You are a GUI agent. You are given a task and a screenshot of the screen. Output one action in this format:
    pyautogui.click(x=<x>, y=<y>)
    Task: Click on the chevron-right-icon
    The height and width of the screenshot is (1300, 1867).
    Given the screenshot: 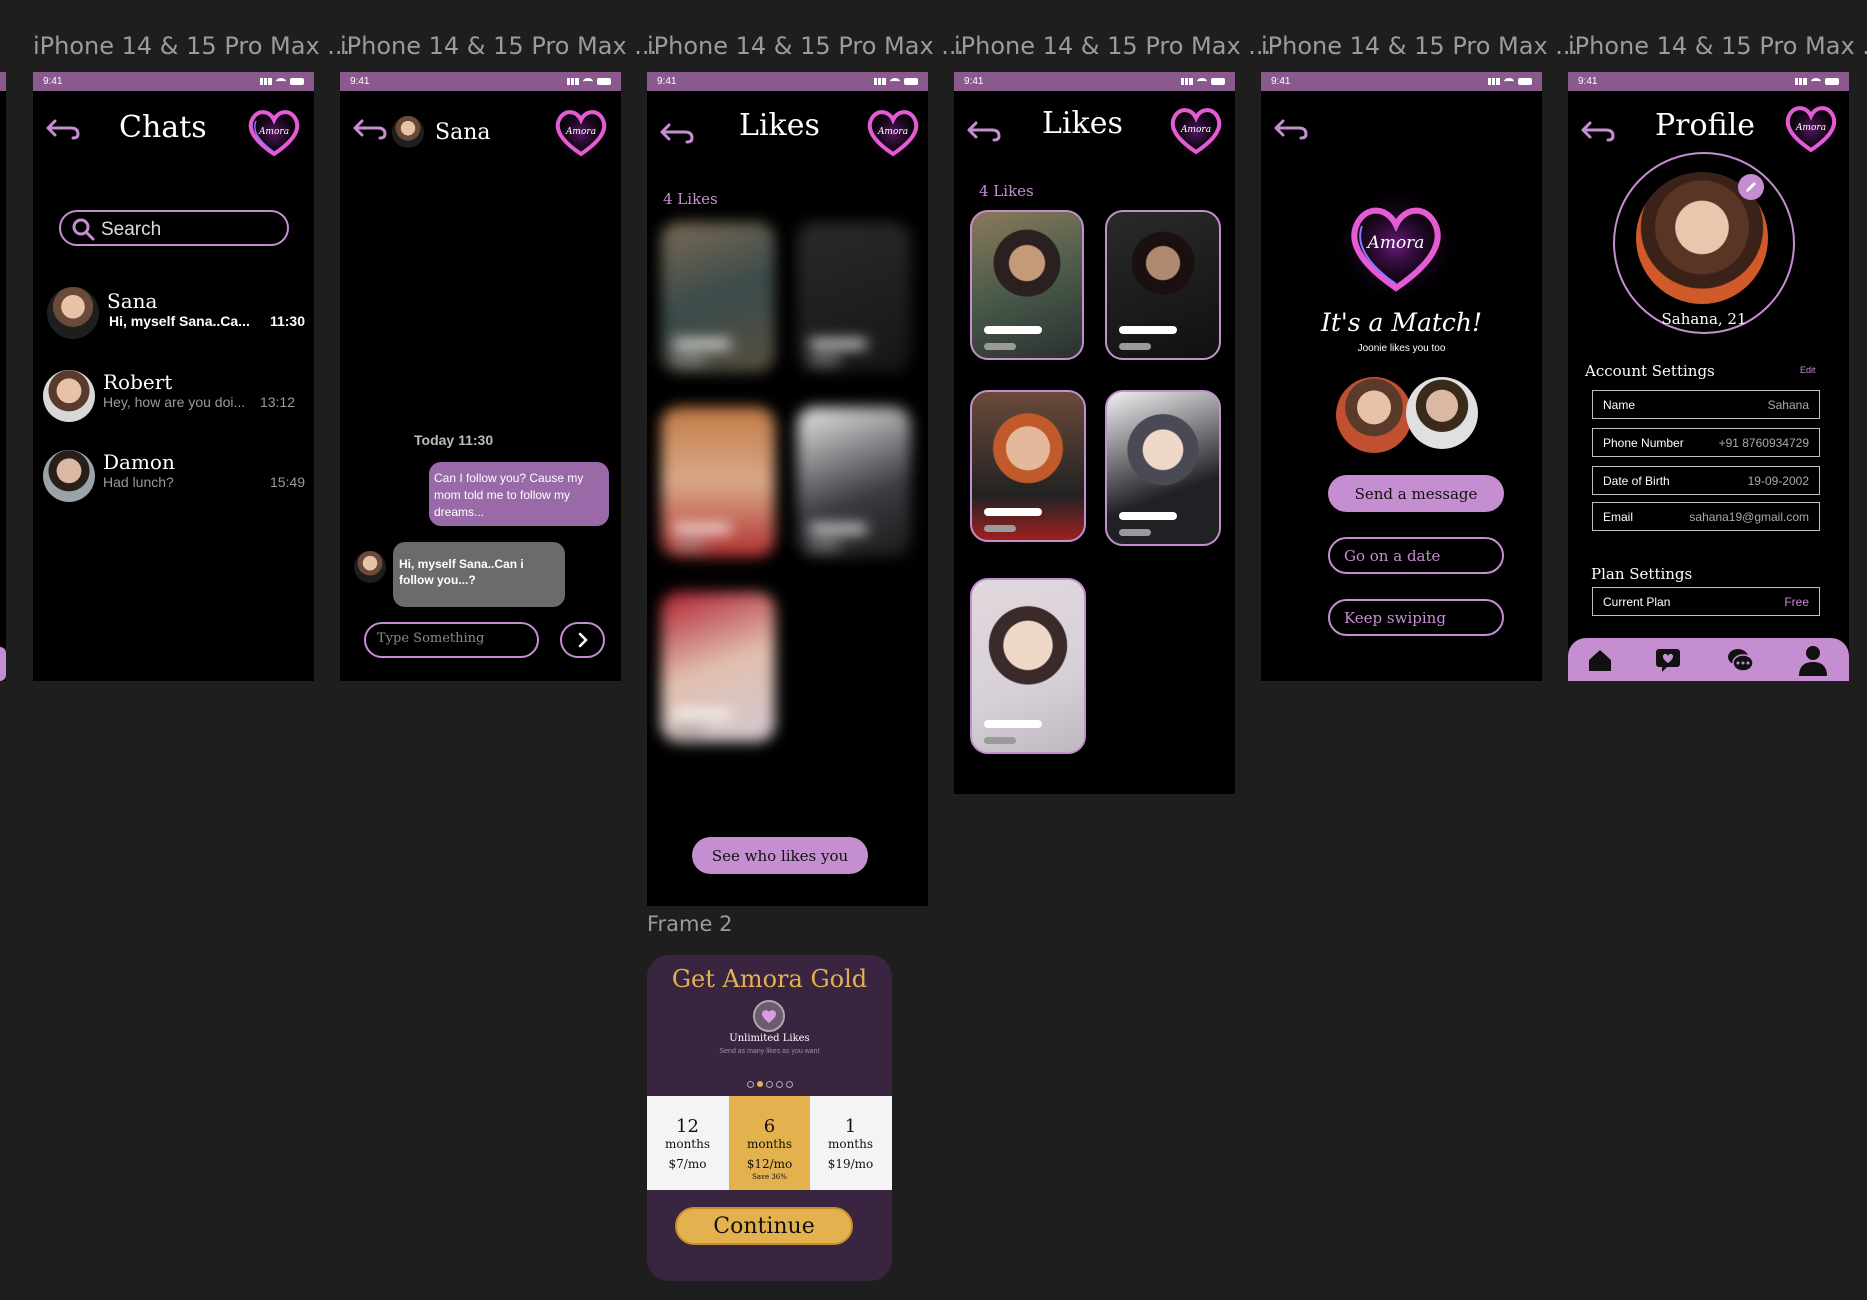 What is the action you would take?
    pyautogui.click(x=583, y=640)
    